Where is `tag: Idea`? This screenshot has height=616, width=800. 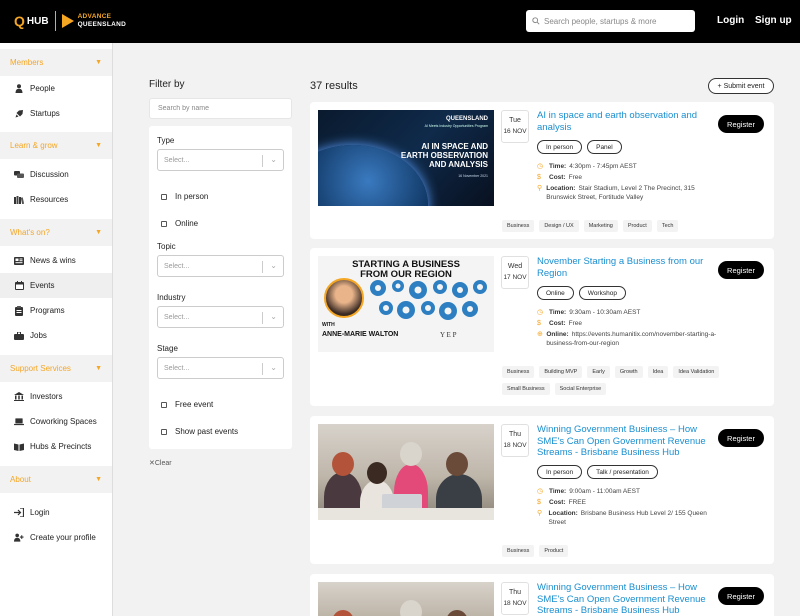 tag: Idea is located at coordinates (658, 372).